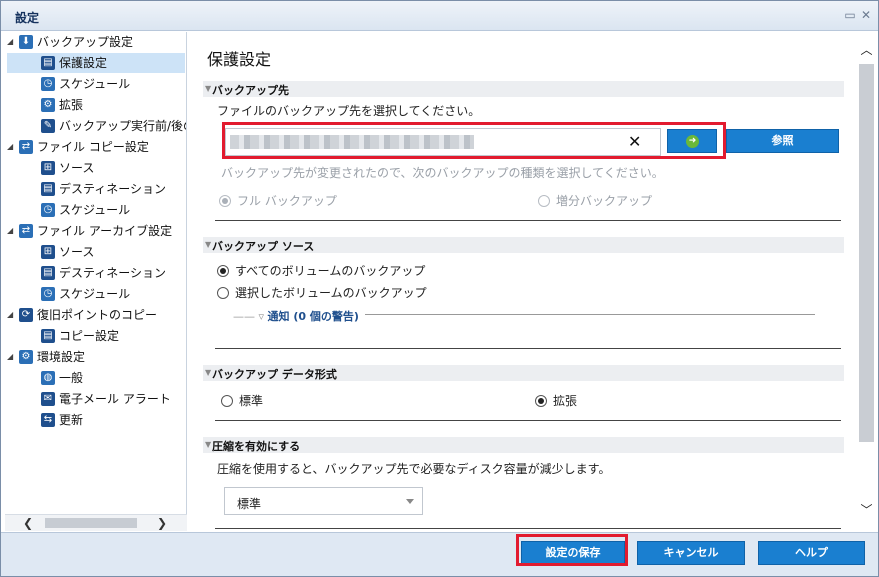  I want to click on tree-item-label: ファイル コピー設定, so click(93, 147).